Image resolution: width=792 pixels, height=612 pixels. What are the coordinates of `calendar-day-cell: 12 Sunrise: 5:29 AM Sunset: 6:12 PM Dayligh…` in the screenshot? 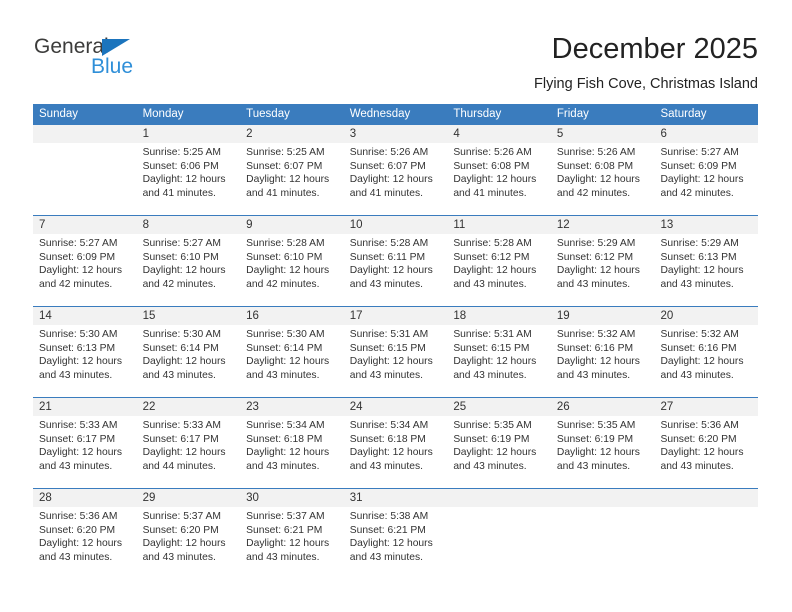 It's located at (602, 261).